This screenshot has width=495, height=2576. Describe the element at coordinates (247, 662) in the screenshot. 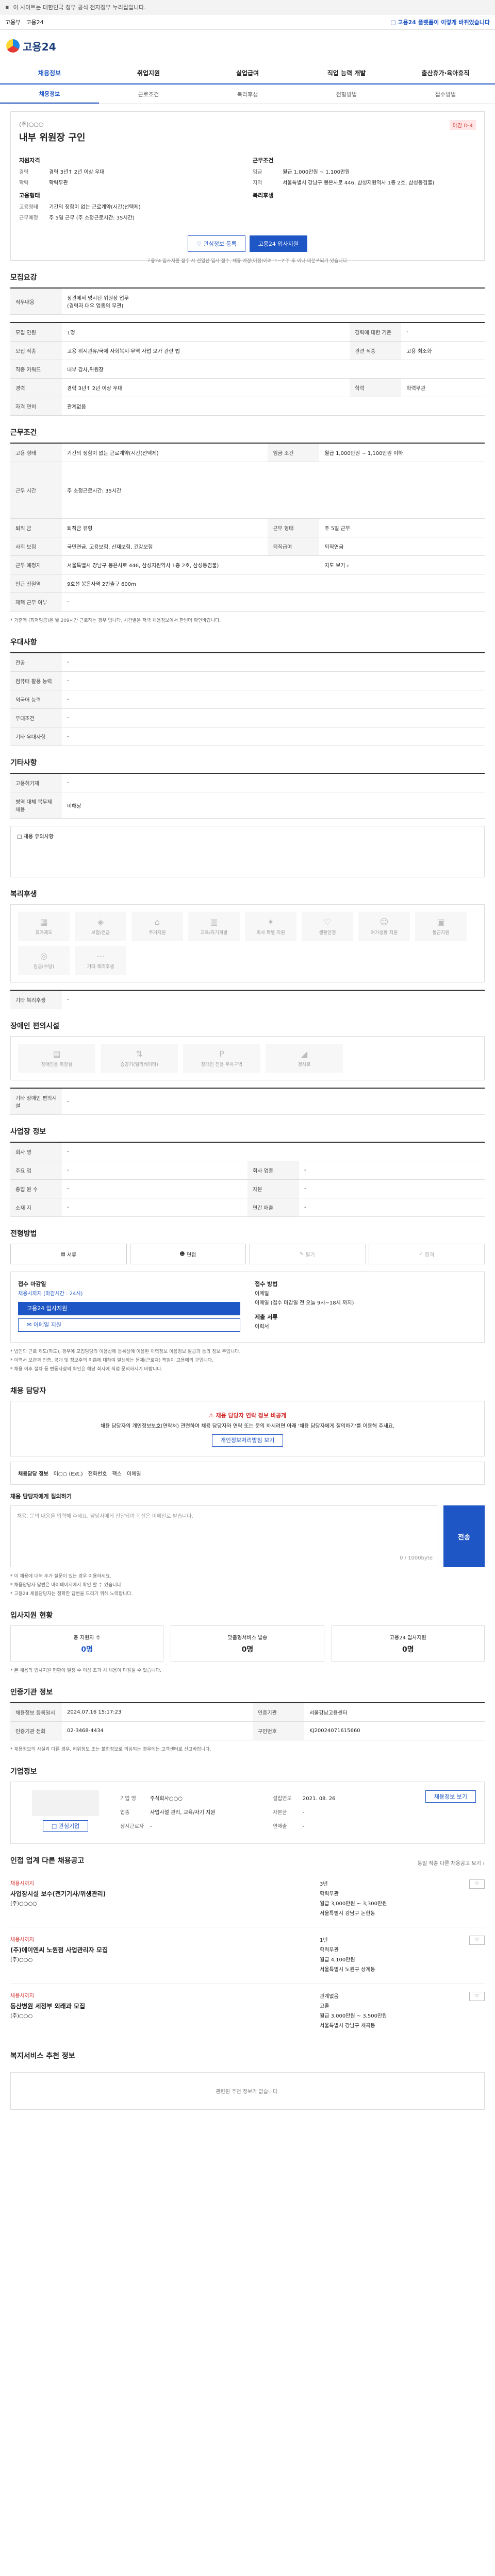

I see `table-row: 전공 -` at that location.